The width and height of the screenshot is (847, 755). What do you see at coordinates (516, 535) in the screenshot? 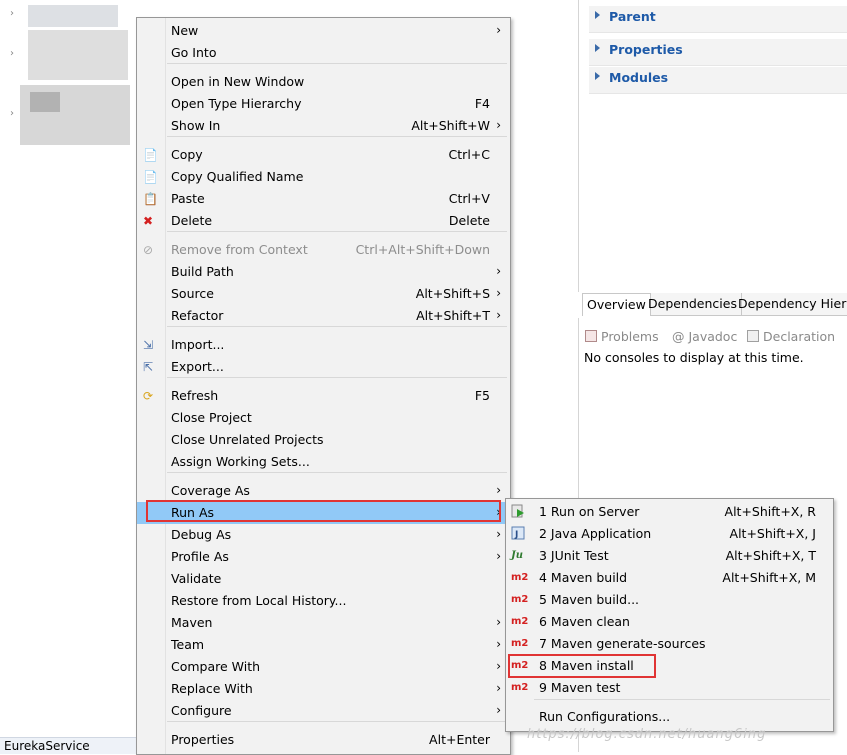
I see `svg-text: J` at bounding box center [516, 535].